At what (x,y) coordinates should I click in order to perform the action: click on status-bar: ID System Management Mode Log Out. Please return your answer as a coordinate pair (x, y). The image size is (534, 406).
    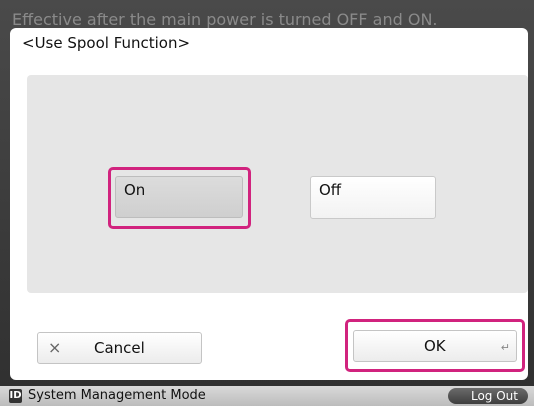
    Looking at the image, I should click on (267, 396).